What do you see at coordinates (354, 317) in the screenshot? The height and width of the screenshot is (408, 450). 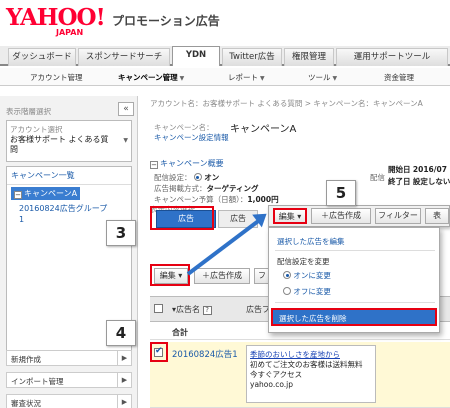 I see `menu-delete-selected: 選択した広告を削除` at bounding box center [354, 317].